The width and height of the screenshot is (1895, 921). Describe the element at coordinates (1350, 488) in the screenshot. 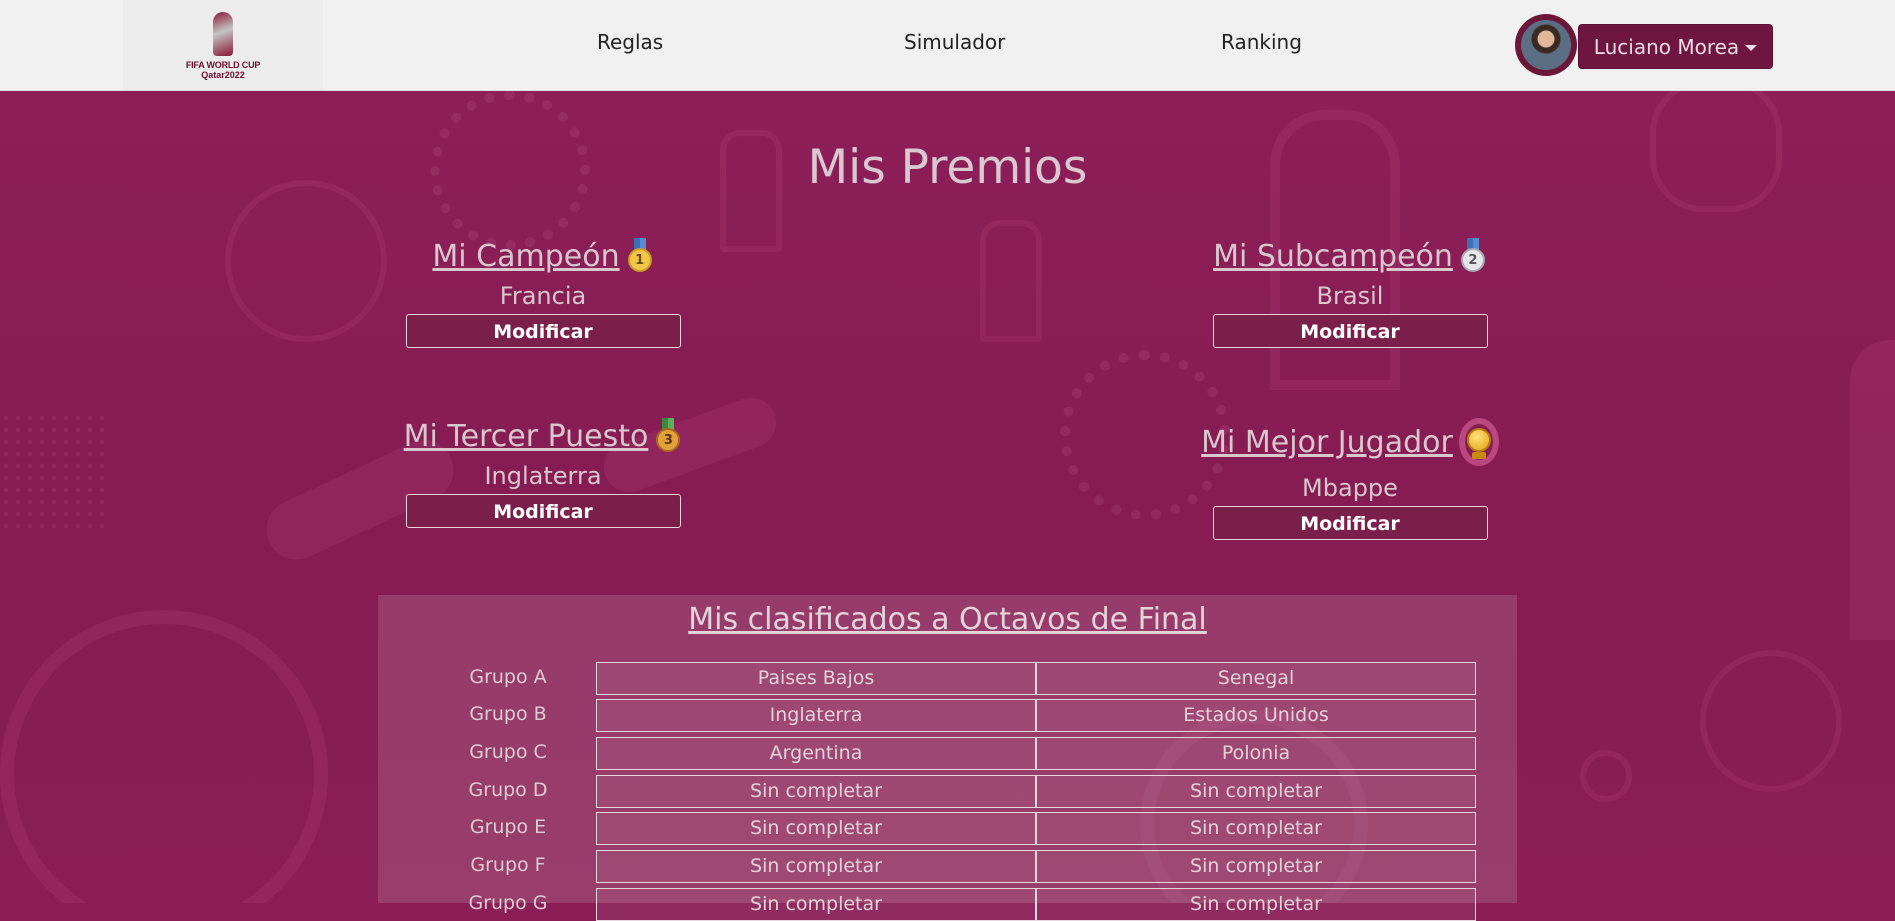

I see `prize-best-player-value: Mbappe` at that location.